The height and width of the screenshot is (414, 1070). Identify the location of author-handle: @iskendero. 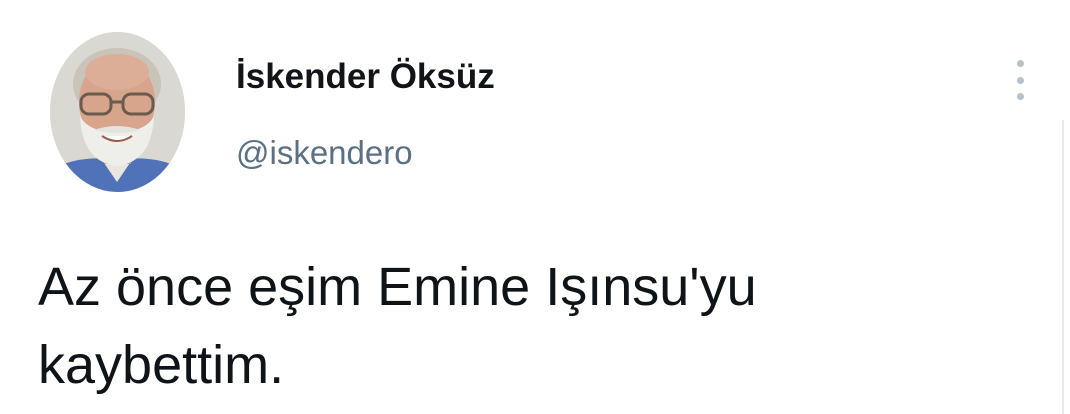
(324, 153).